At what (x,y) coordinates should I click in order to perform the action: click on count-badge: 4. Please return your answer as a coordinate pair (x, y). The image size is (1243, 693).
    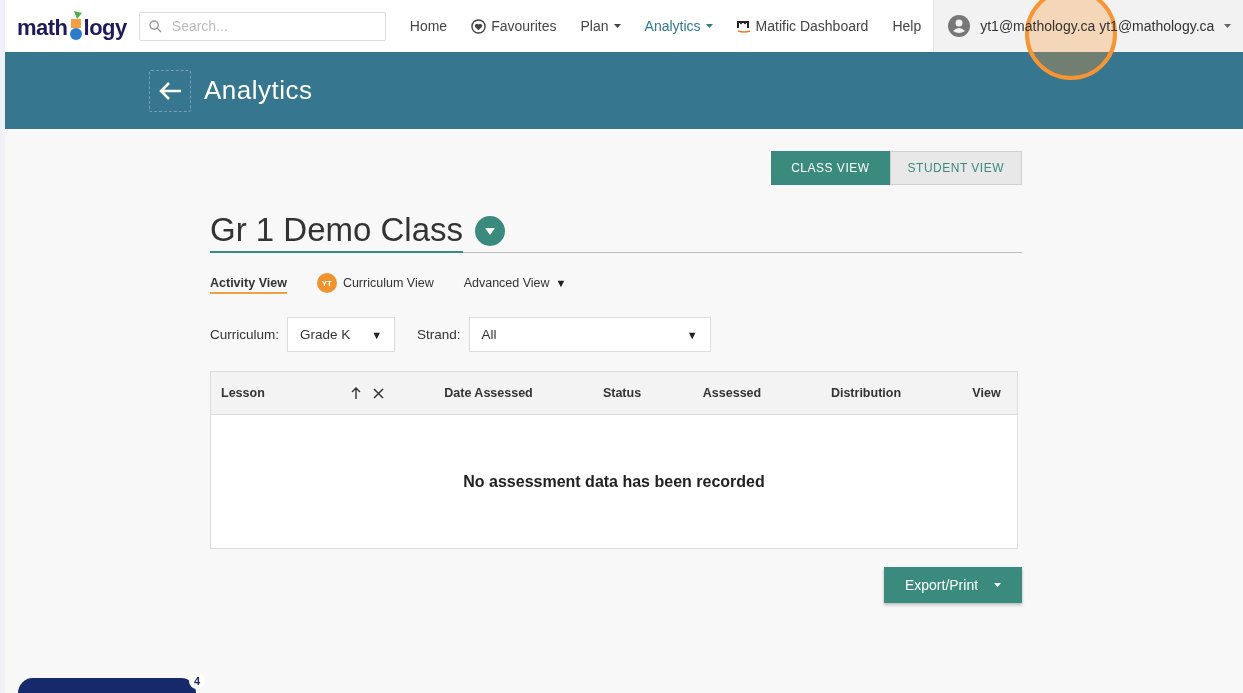
    Looking at the image, I should click on (197, 681).